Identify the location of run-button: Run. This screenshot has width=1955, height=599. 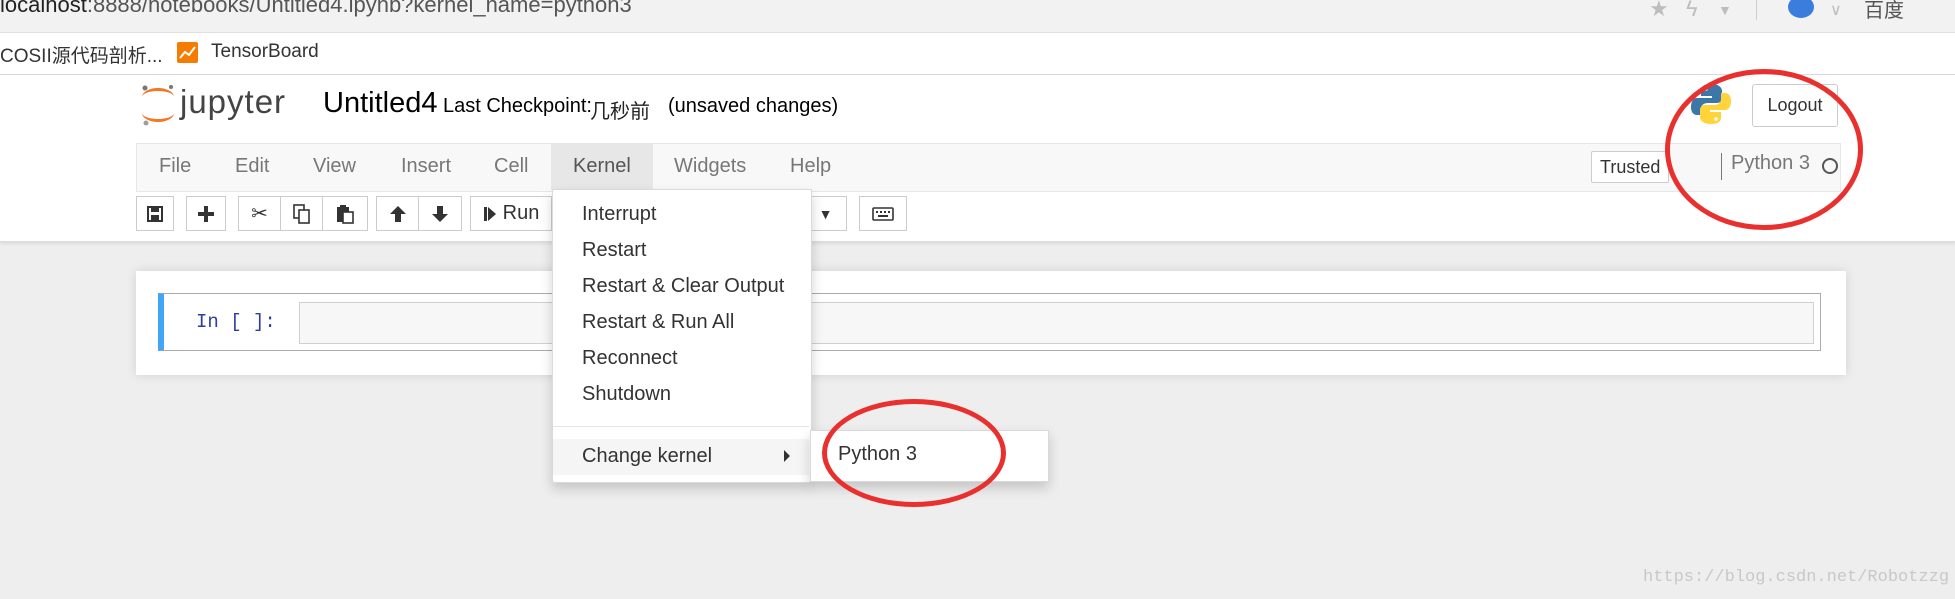
(511, 213).